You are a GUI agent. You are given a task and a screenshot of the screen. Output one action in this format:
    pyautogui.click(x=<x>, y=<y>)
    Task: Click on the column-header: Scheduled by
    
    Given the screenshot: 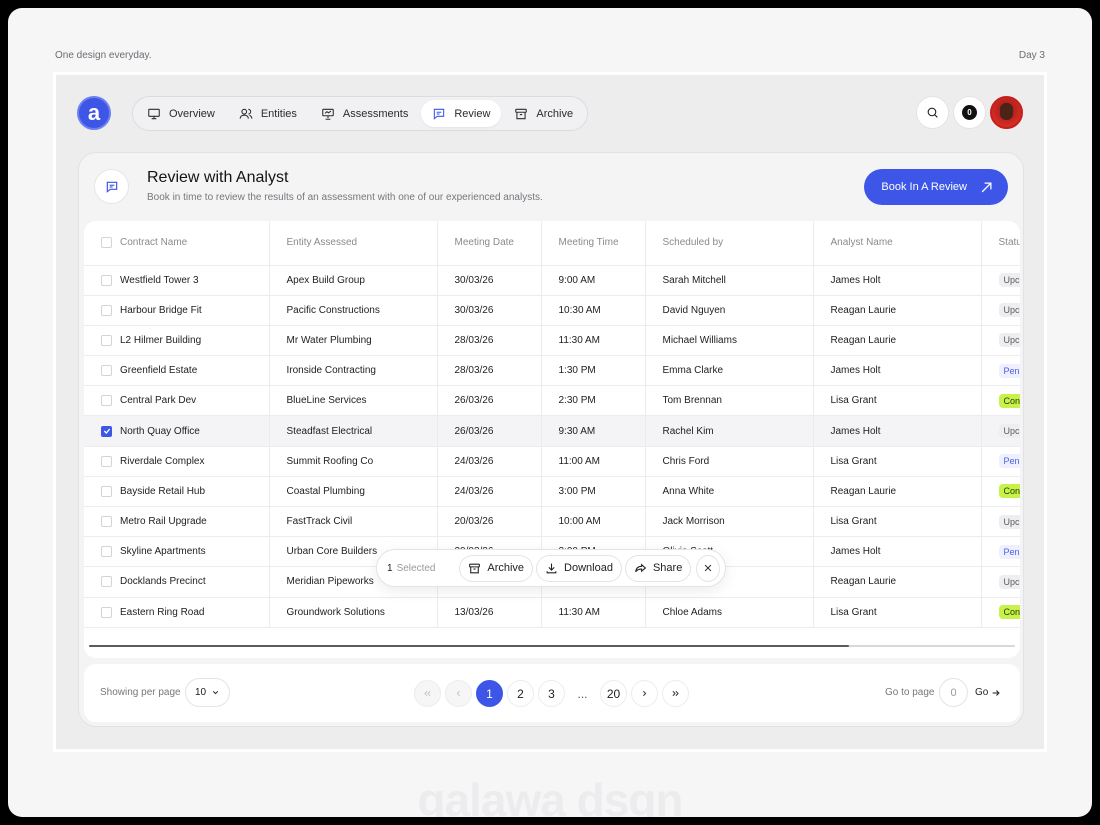 What is the action you would take?
    pyautogui.click(x=729, y=243)
    